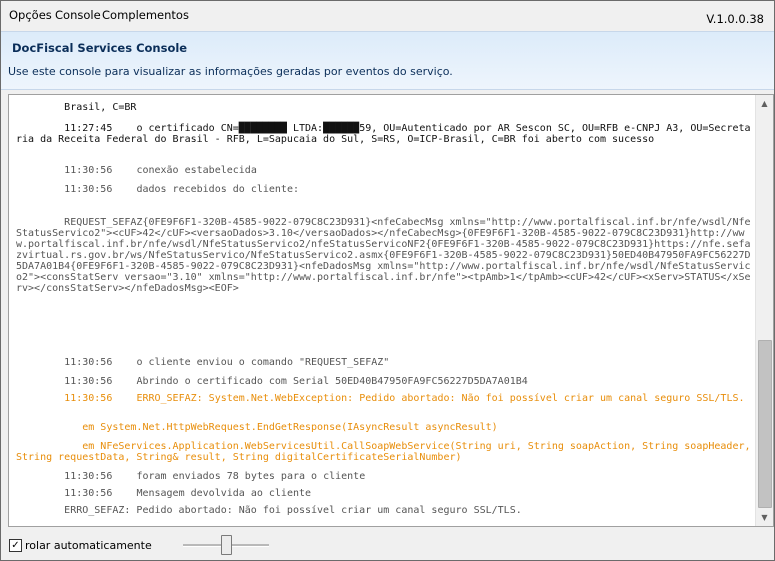 This screenshot has width=775, height=561. Describe the element at coordinates (100, 48) in the screenshot. I see `page-title: DocFiscal Services Console` at that location.